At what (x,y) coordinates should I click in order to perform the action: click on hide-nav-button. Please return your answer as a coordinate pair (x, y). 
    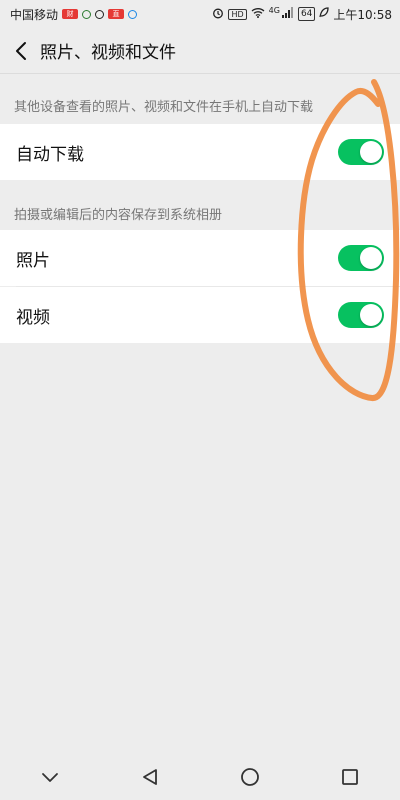
    Looking at the image, I should click on (50, 777).